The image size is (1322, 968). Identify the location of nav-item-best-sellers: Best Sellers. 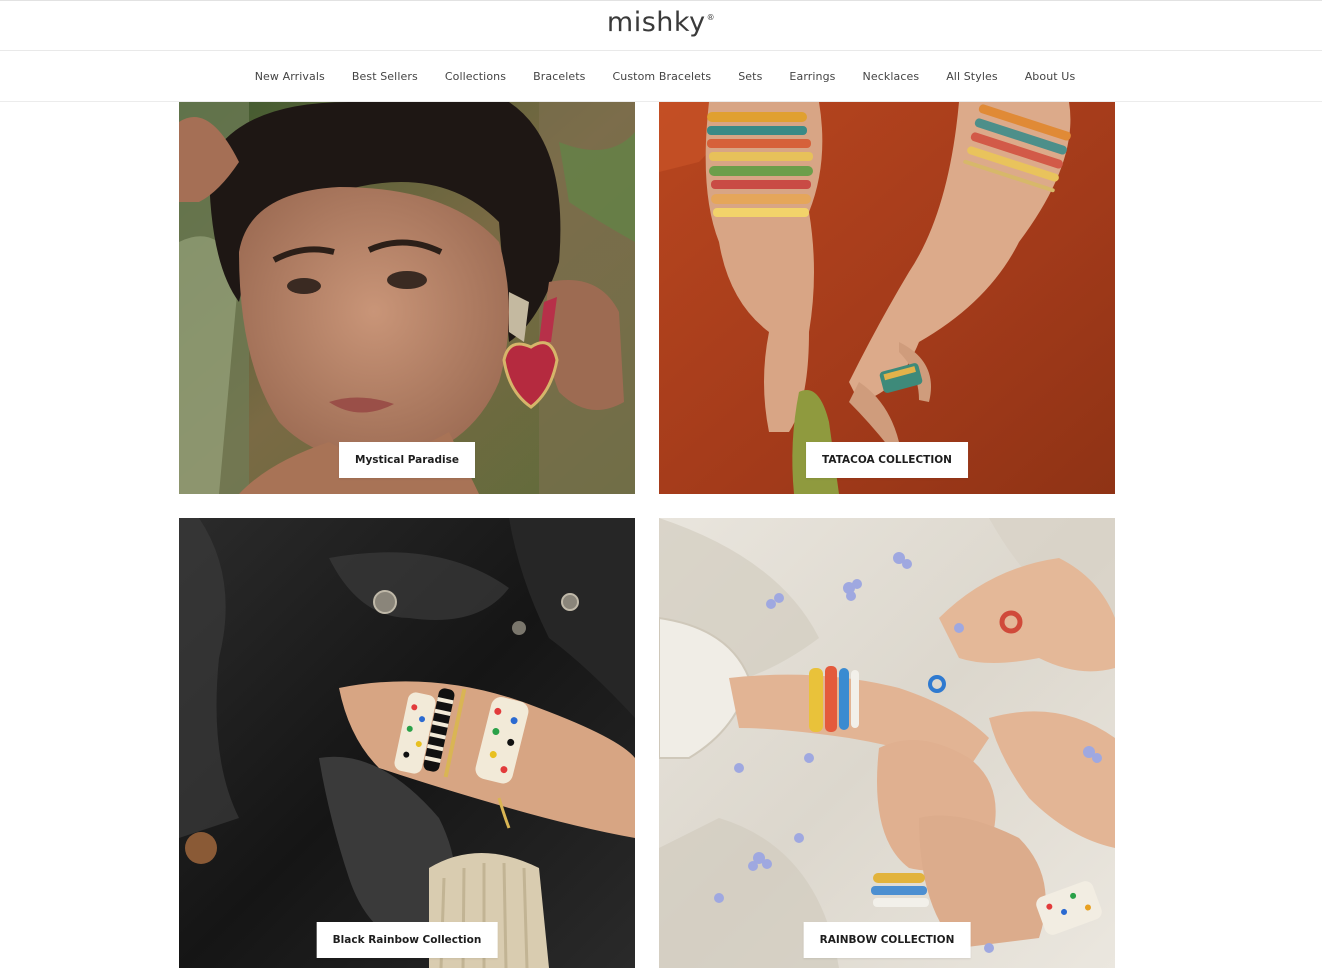
(385, 76).